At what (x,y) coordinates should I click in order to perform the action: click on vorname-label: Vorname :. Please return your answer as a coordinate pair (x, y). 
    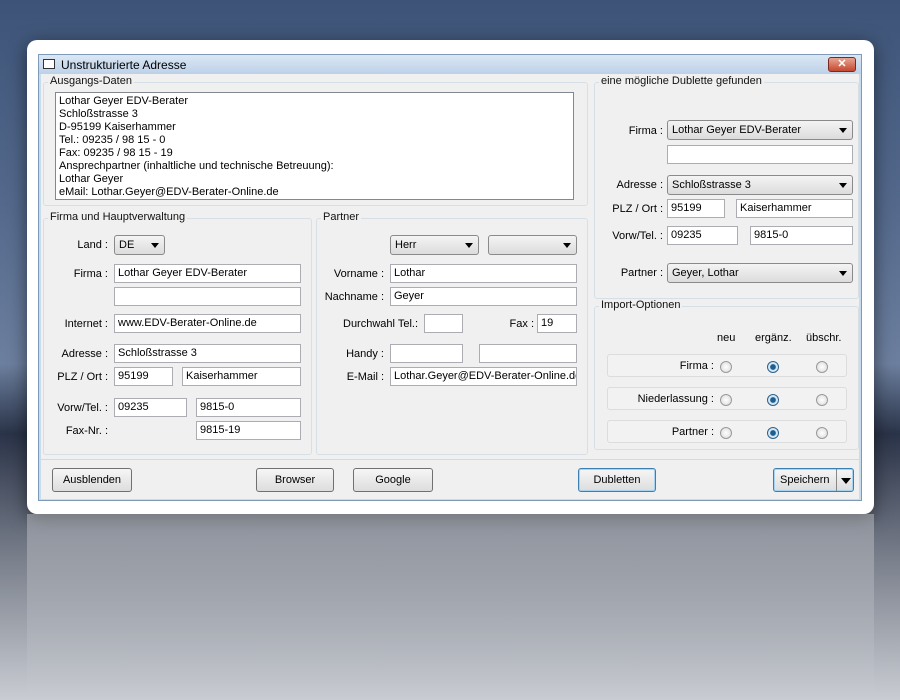
    Looking at the image, I should click on (358, 274).